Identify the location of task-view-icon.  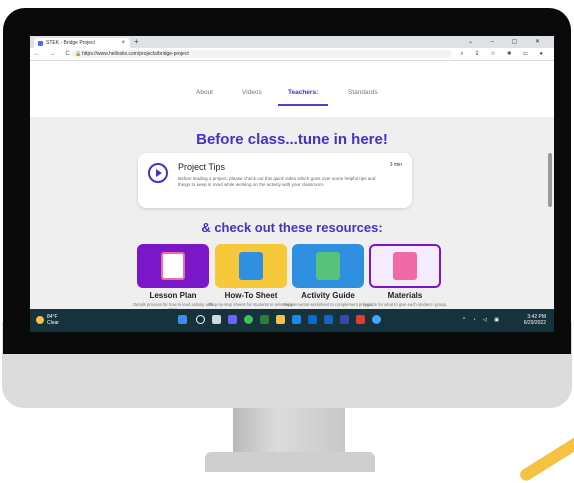
(216, 319).